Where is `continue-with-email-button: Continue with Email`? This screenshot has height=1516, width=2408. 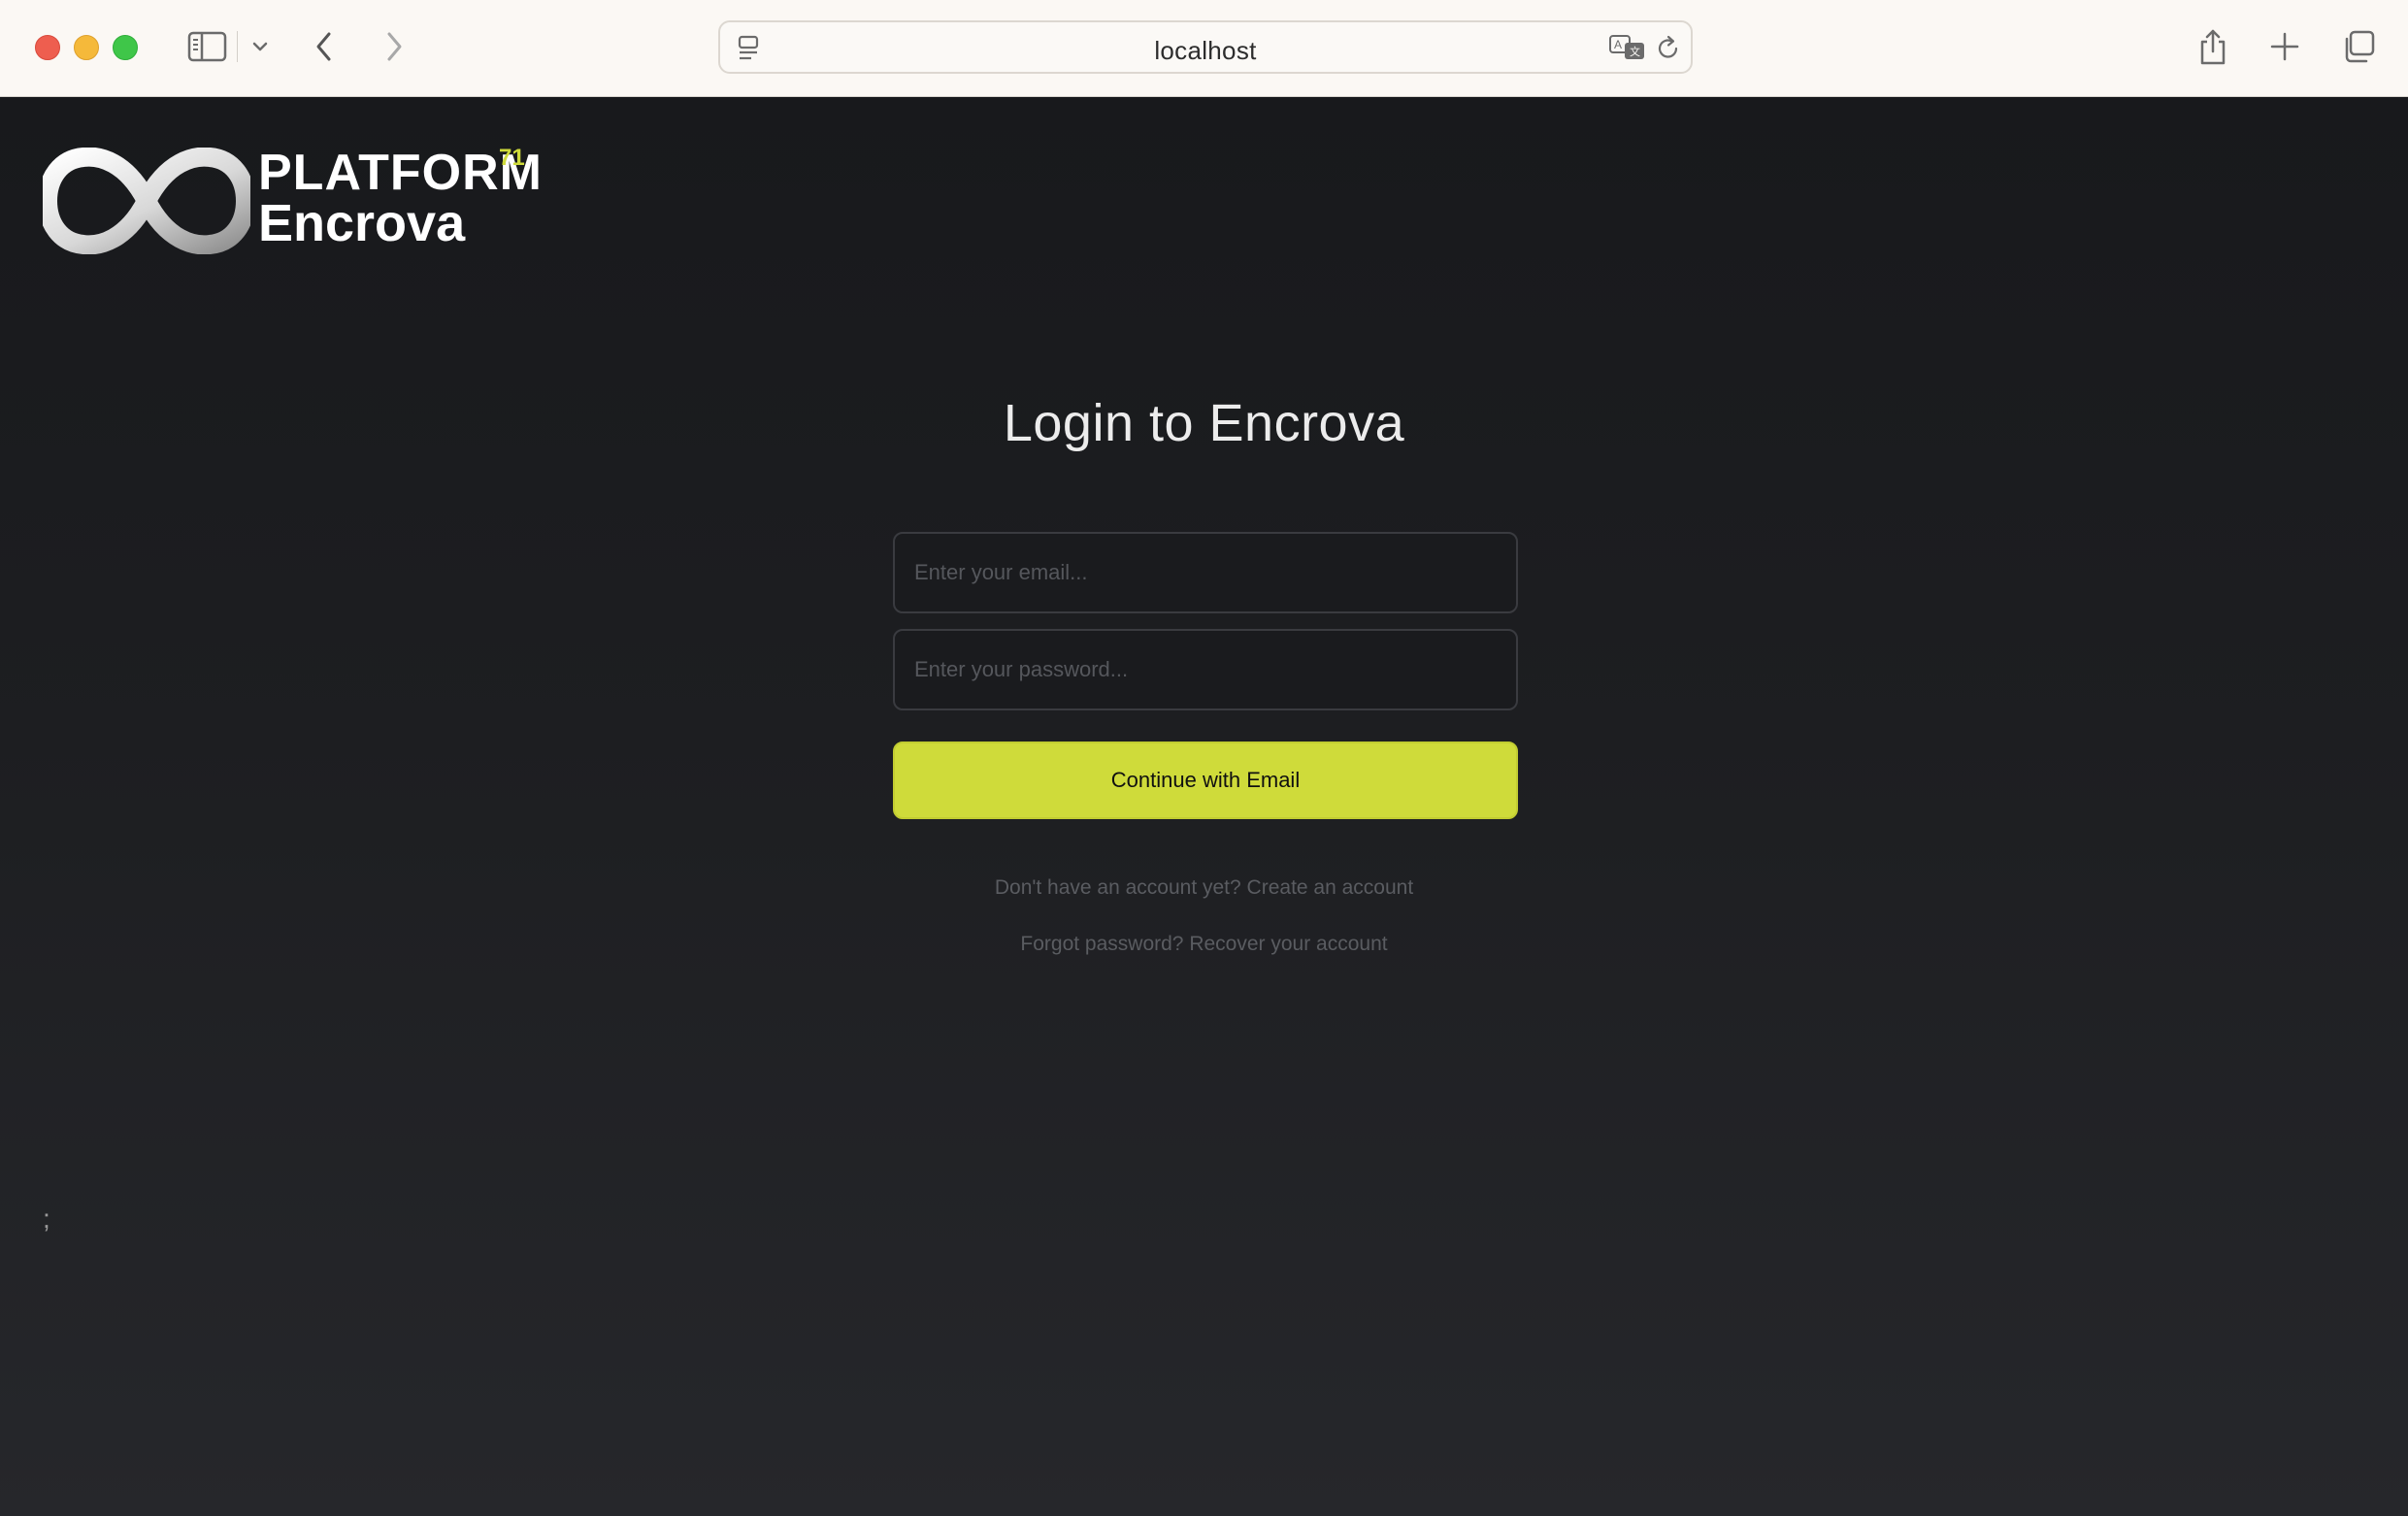
continue-with-email-button: Continue with Email is located at coordinates (1205, 780).